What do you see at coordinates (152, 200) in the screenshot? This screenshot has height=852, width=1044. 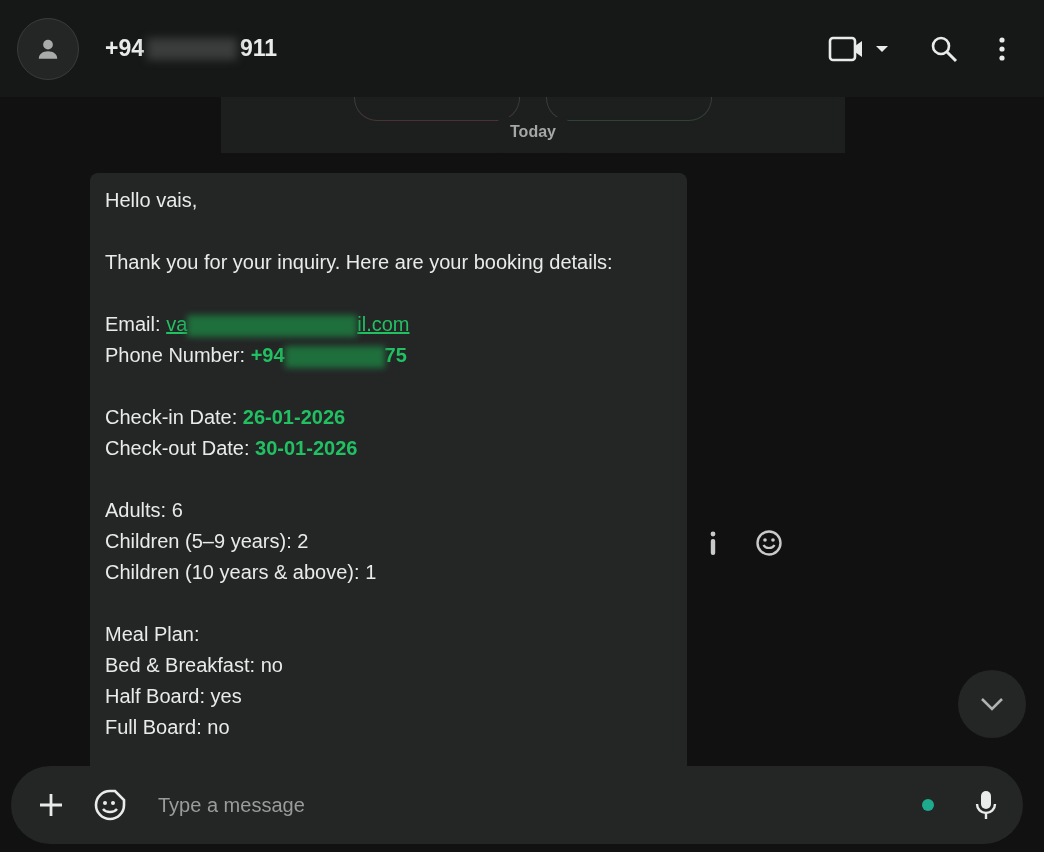 I see `message-text: Hello vais,` at bounding box center [152, 200].